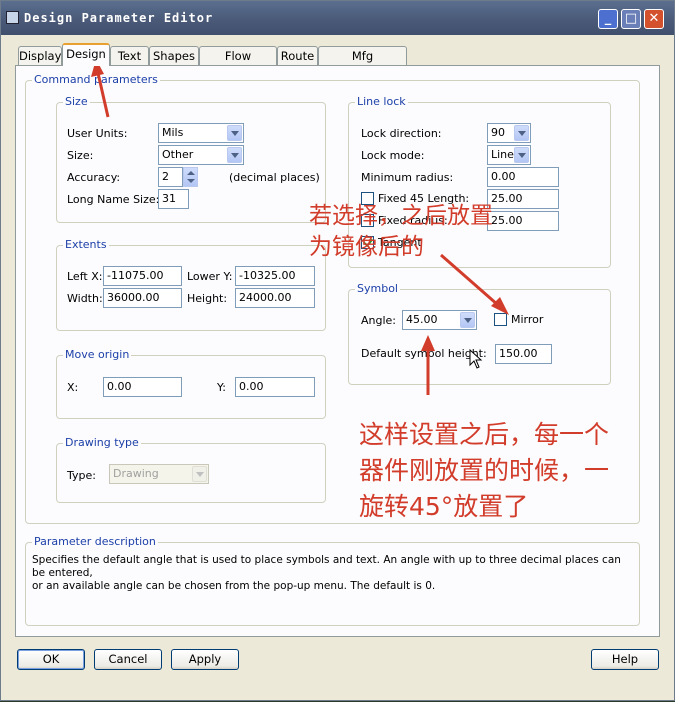  I want to click on width-label: Width:, so click(85, 298).